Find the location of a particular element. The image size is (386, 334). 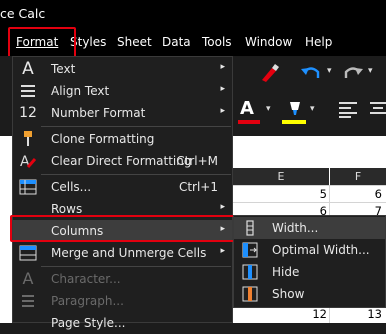

columns-item-highlight is located at coordinates (122, 228).